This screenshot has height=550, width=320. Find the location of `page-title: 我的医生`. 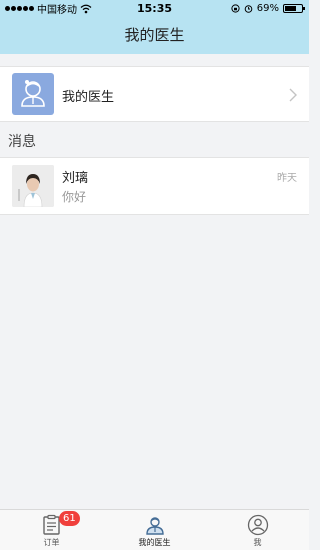

page-title: 我的医生 is located at coordinates (154, 35).